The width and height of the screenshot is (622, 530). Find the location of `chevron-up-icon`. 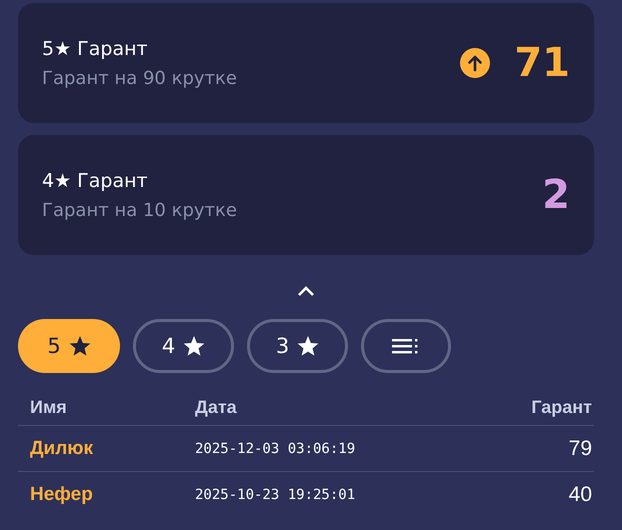

chevron-up-icon is located at coordinates (306, 291).